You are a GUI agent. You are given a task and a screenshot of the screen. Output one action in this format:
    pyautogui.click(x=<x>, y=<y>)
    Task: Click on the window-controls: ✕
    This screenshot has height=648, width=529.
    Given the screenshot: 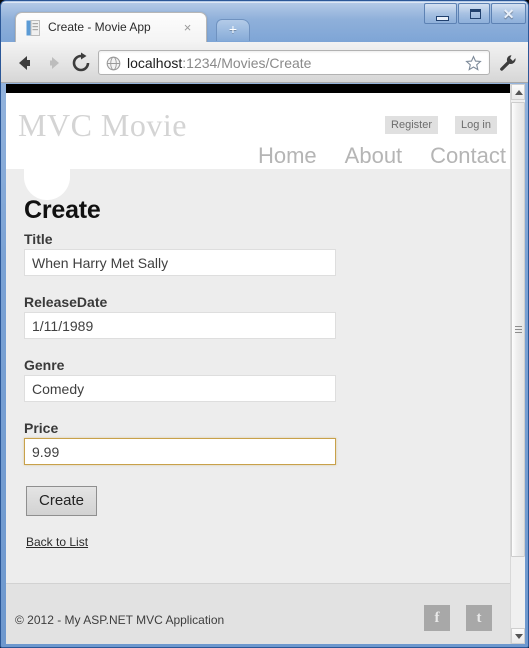 What is the action you would take?
    pyautogui.click(x=474, y=14)
    